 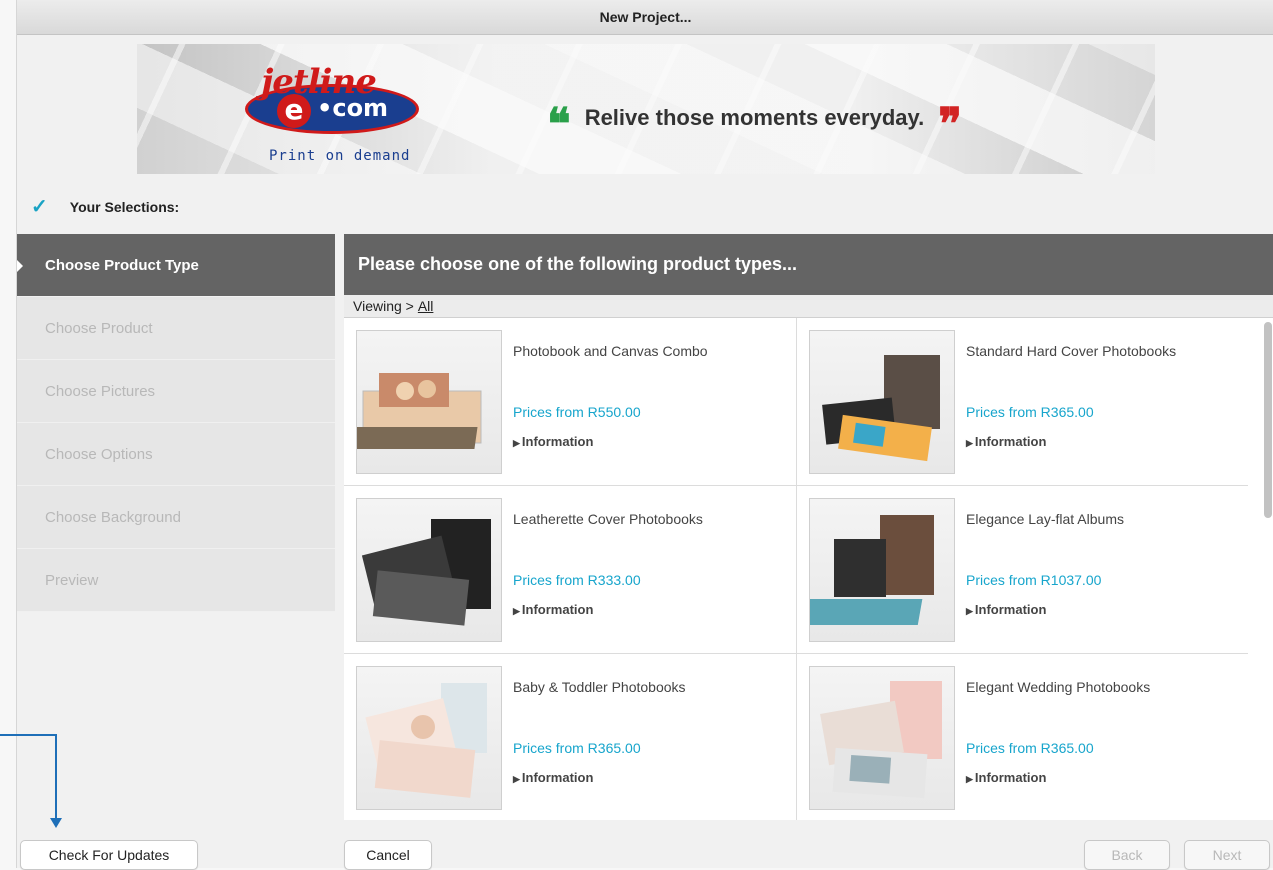 I want to click on check-for-updates-button: Check For Updates, so click(x=109, y=855).